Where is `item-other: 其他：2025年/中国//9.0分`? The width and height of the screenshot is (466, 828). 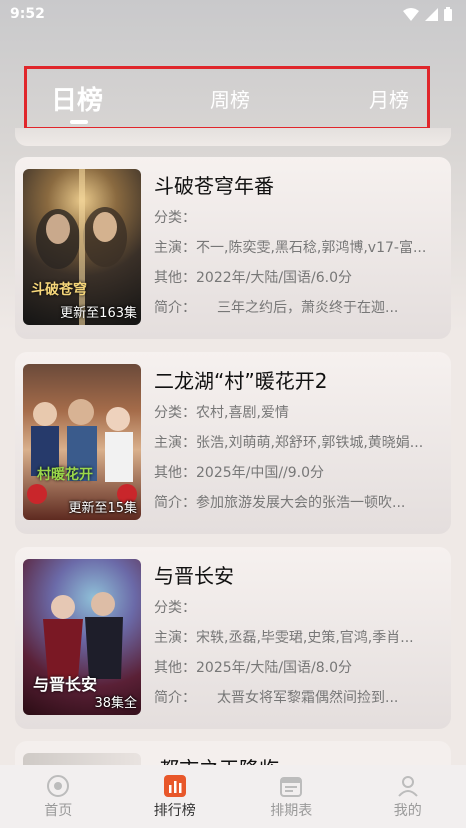
item-other: 其他：2025年/中国//9.0分 is located at coordinates (239, 473).